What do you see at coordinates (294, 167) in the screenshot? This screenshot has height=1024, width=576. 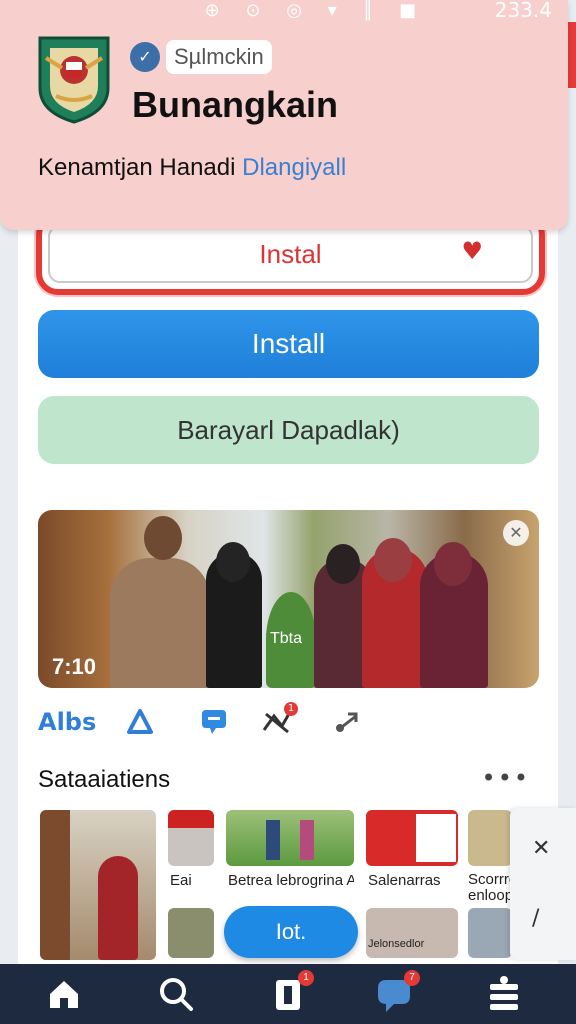 I see `subtitle-link: Dlangiyall` at bounding box center [294, 167].